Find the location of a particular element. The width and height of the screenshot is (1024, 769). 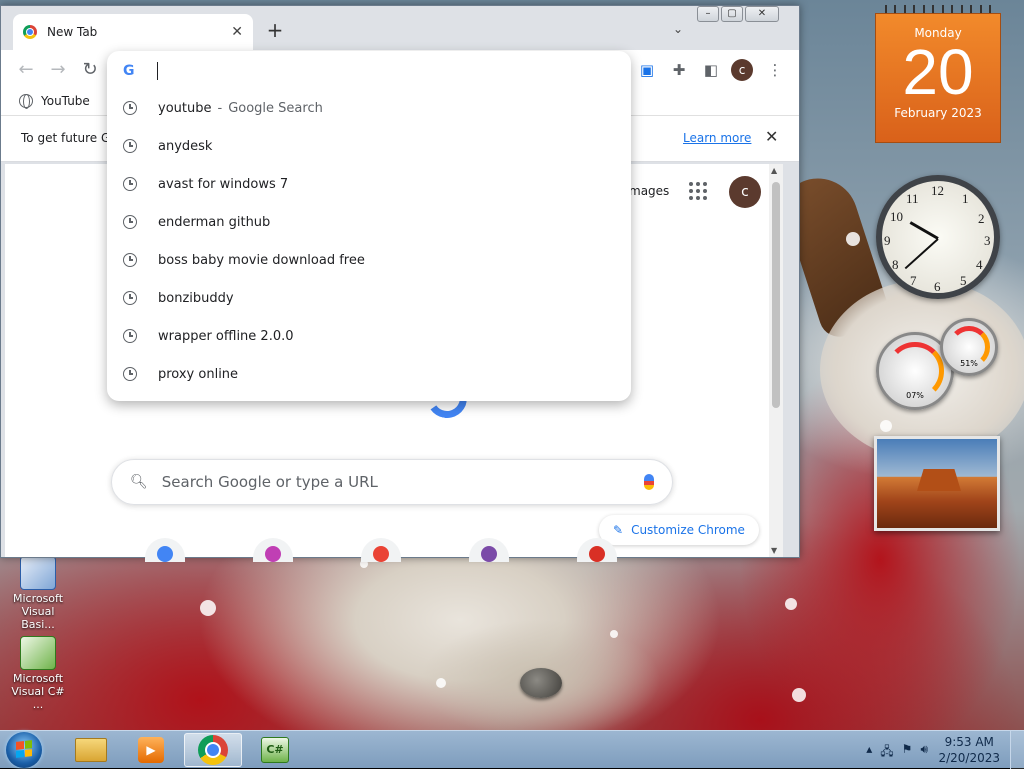

tray-expand-icon: ▴ is located at coordinates (869, 752).